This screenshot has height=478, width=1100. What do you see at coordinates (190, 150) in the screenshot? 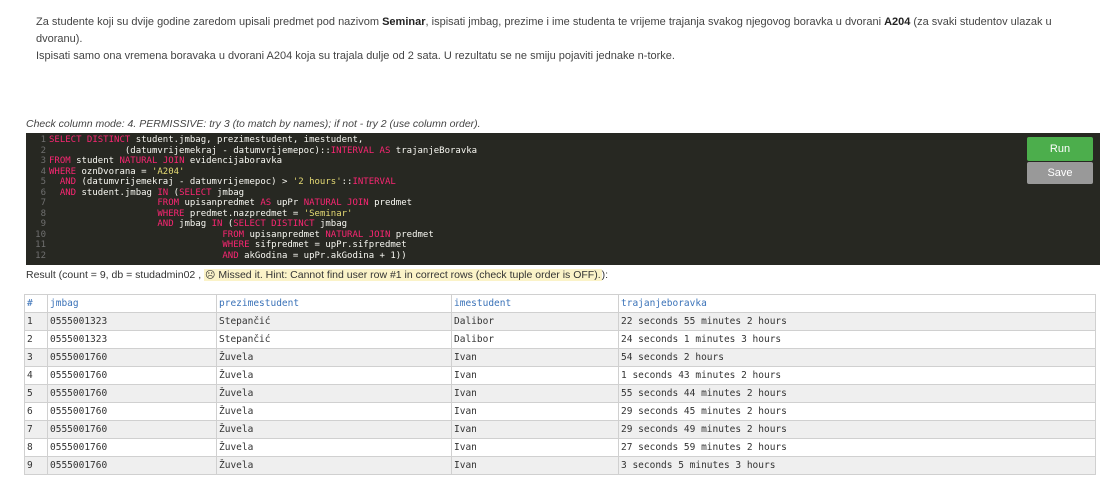
I see `sql-token: (datumvrijemekraj - datumvrijemepoc)::` at bounding box center [190, 150].